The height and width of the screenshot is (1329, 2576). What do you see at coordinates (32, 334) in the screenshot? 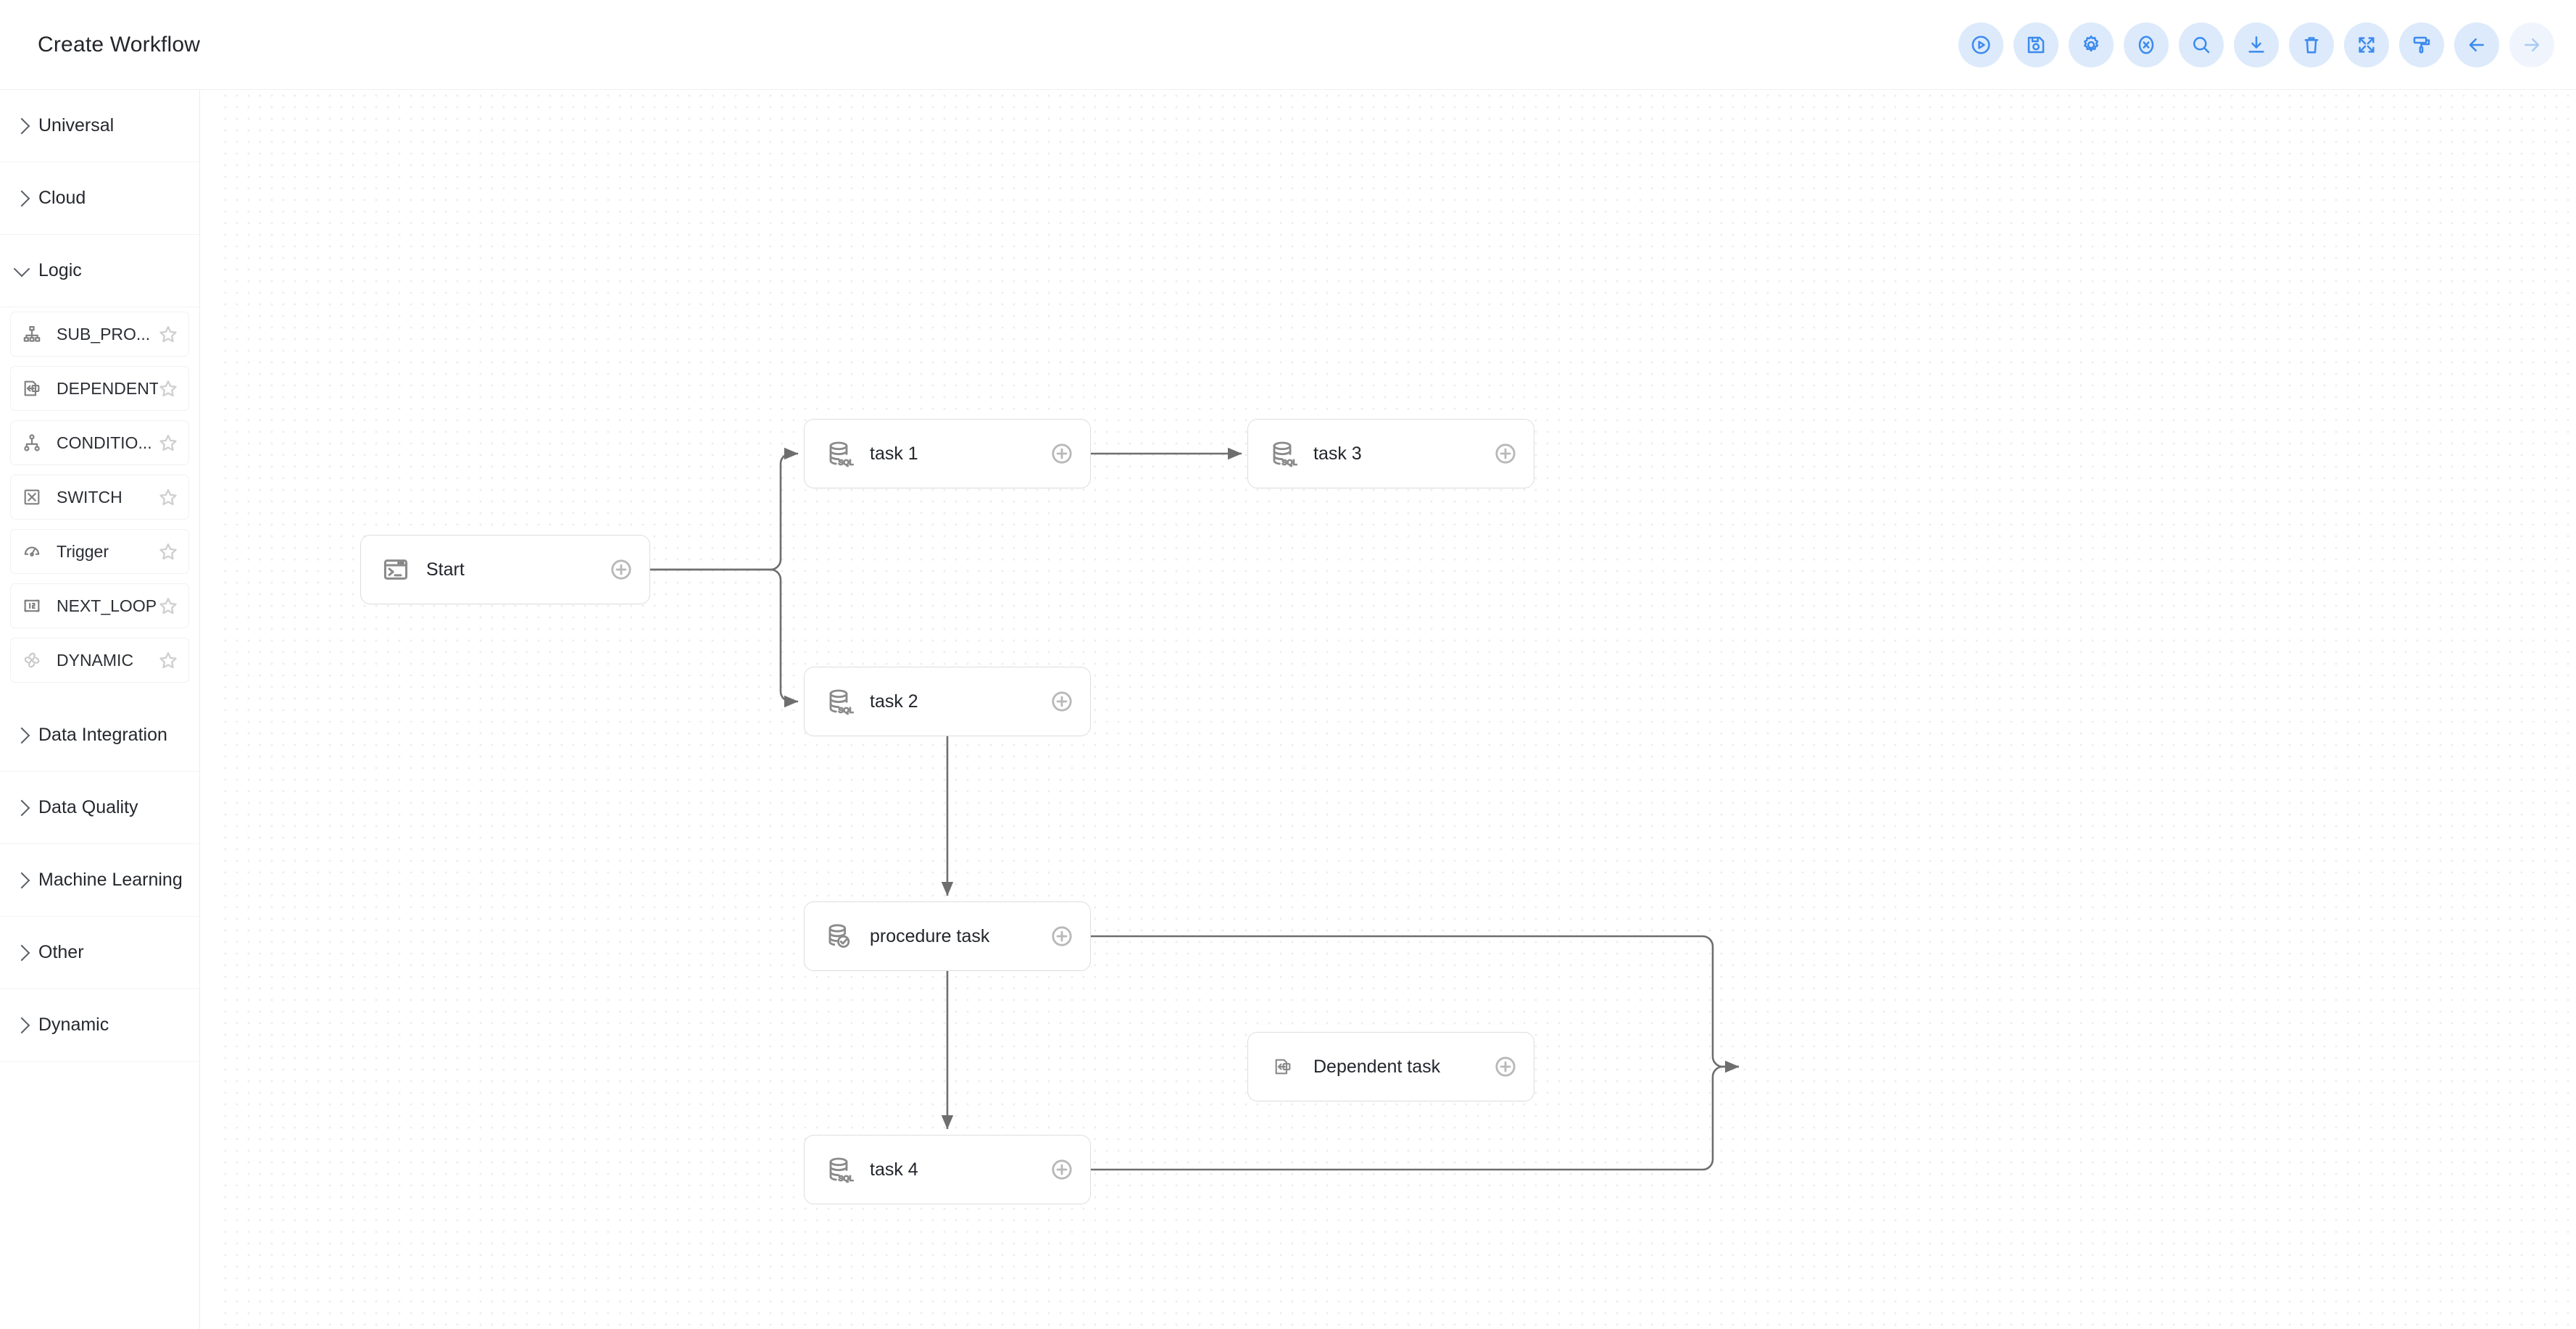
I see `sitemap-icon` at bounding box center [32, 334].